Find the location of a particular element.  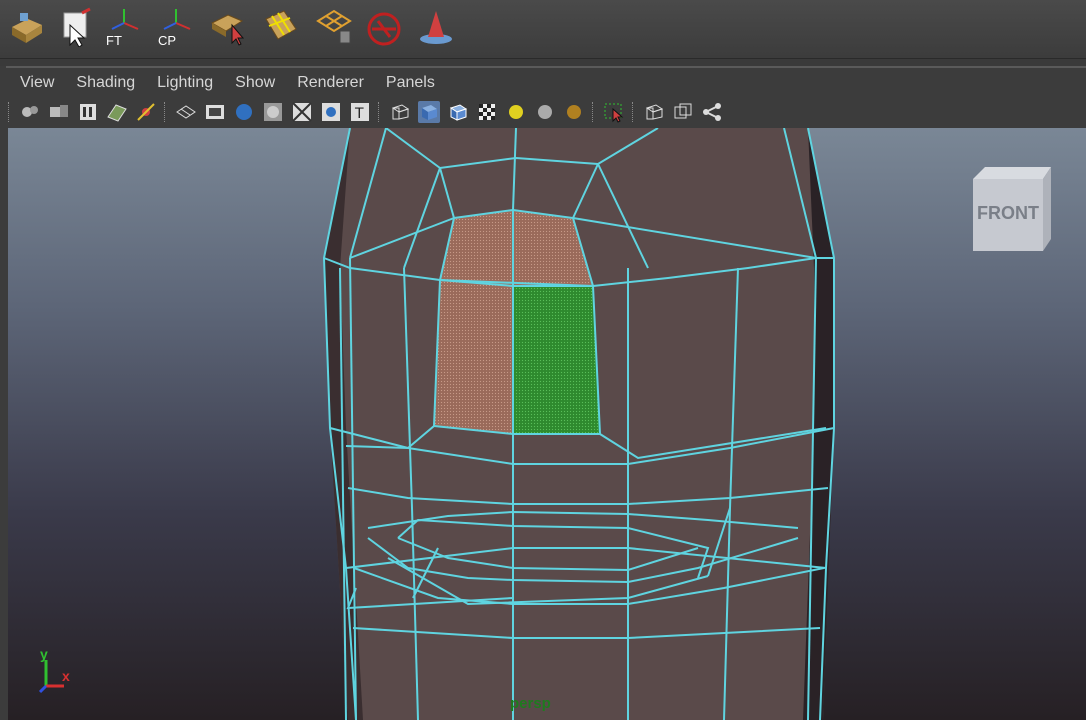

wire-on-shaded-icon is located at coordinates (458, 112).